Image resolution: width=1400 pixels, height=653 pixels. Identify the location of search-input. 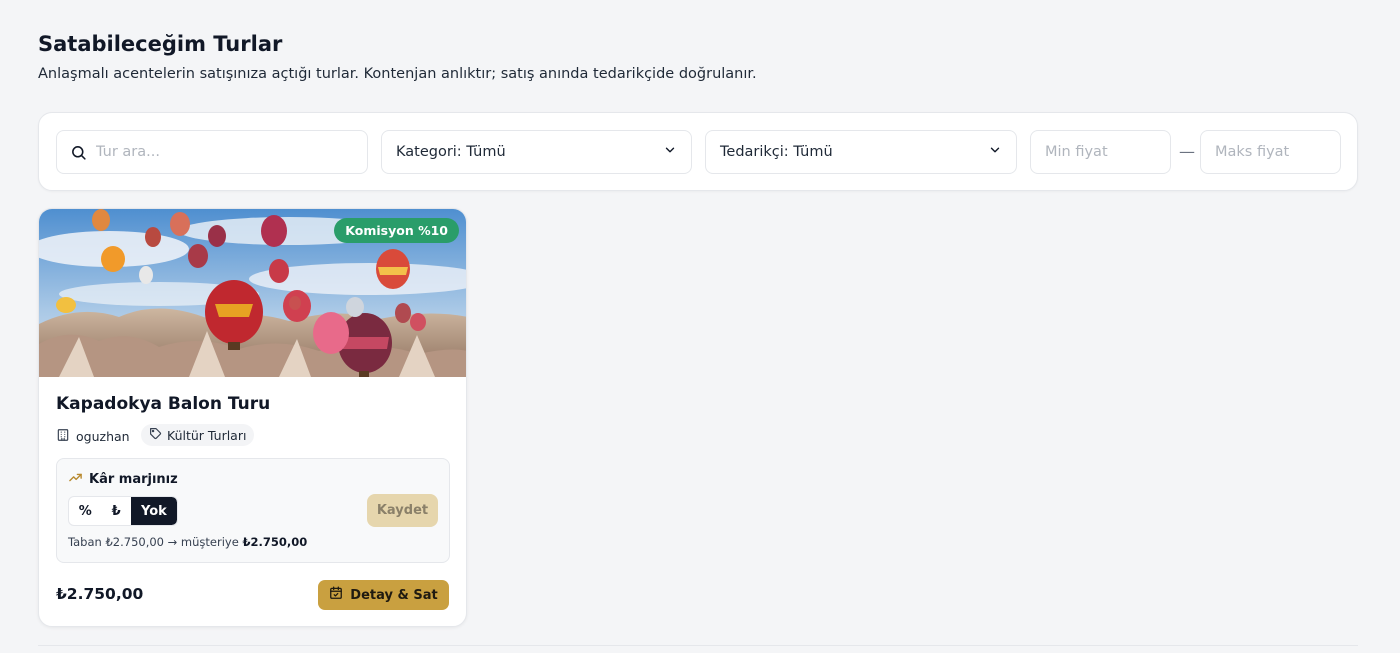
(231, 152).